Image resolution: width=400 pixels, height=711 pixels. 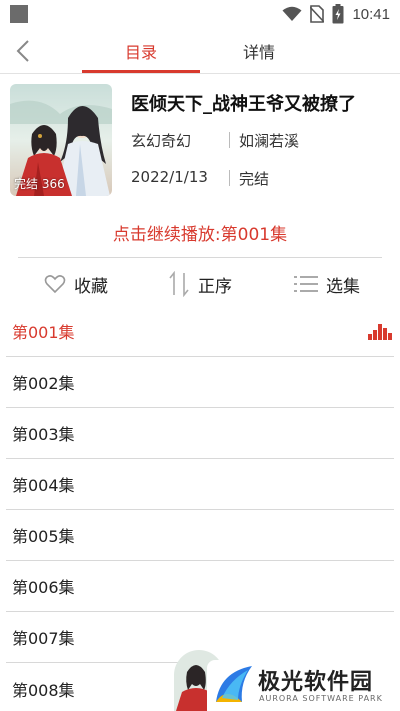 I want to click on favorite-button: 收藏, so click(x=76, y=284).